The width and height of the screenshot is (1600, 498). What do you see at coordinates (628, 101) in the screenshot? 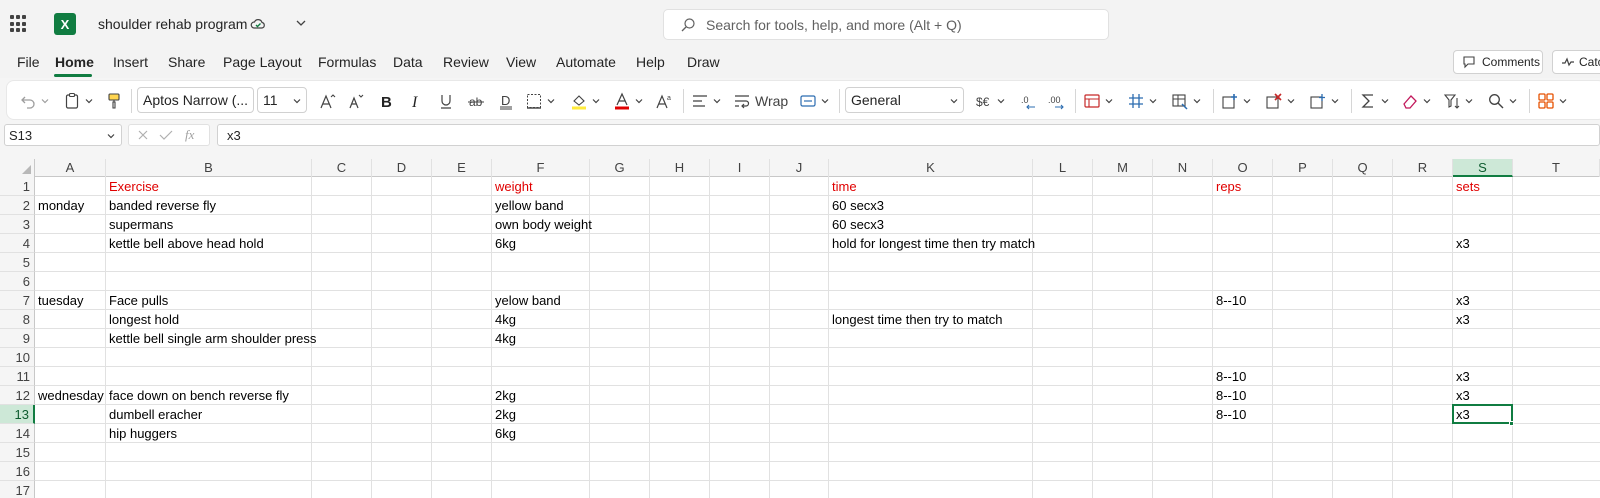
I see `font-color-button` at bounding box center [628, 101].